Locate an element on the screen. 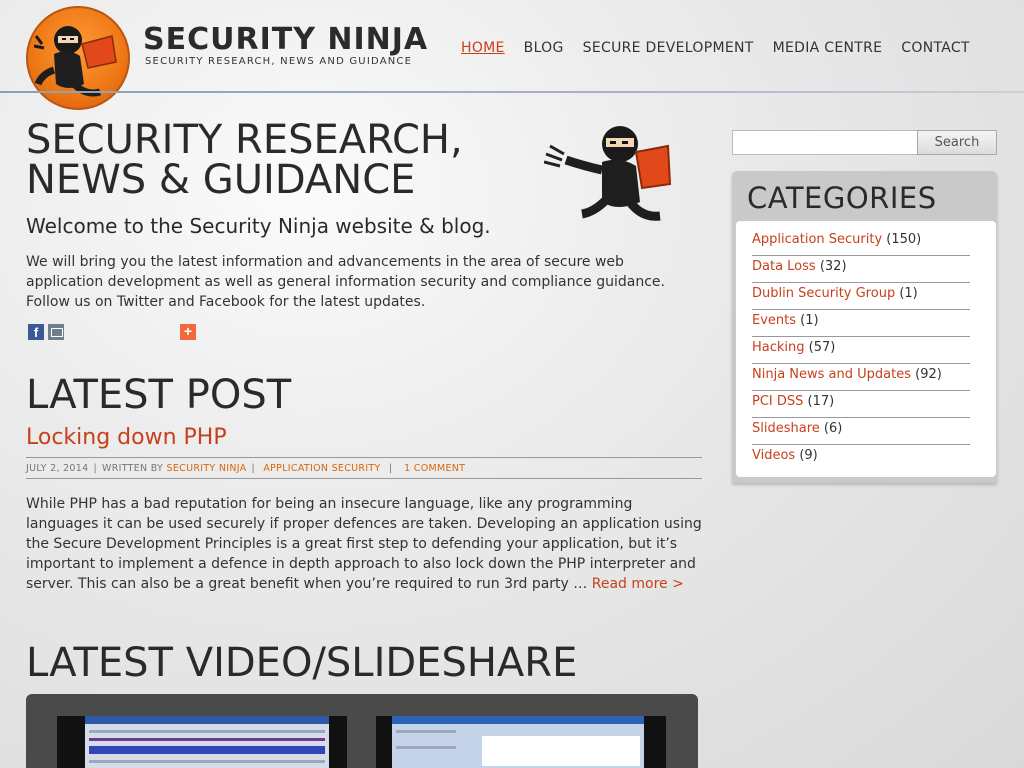  post-title-link: Locking down PHP is located at coordinates (126, 437).